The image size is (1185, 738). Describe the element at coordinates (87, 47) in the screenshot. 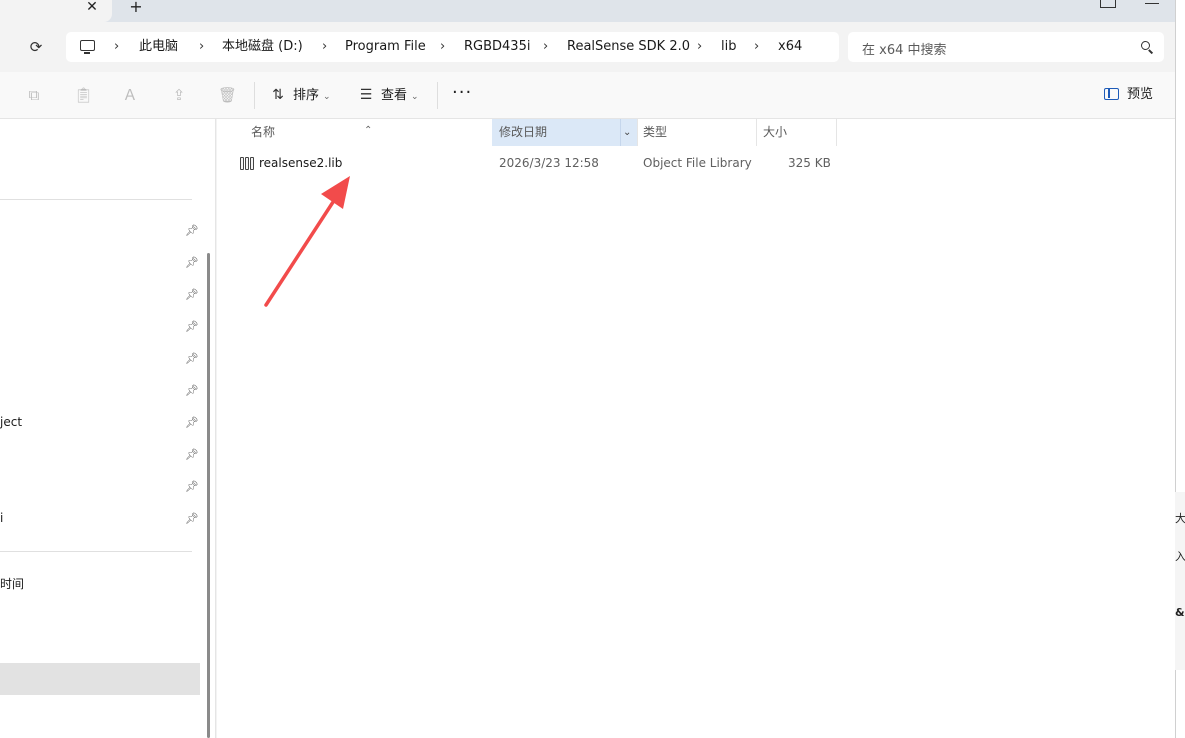

I see `computer-icon` at that location.